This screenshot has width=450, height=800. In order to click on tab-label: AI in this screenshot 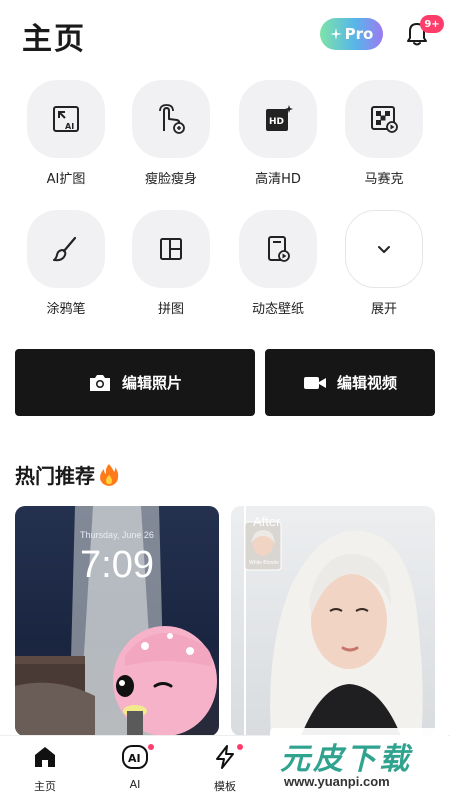, I will do `click(135, 784)`.